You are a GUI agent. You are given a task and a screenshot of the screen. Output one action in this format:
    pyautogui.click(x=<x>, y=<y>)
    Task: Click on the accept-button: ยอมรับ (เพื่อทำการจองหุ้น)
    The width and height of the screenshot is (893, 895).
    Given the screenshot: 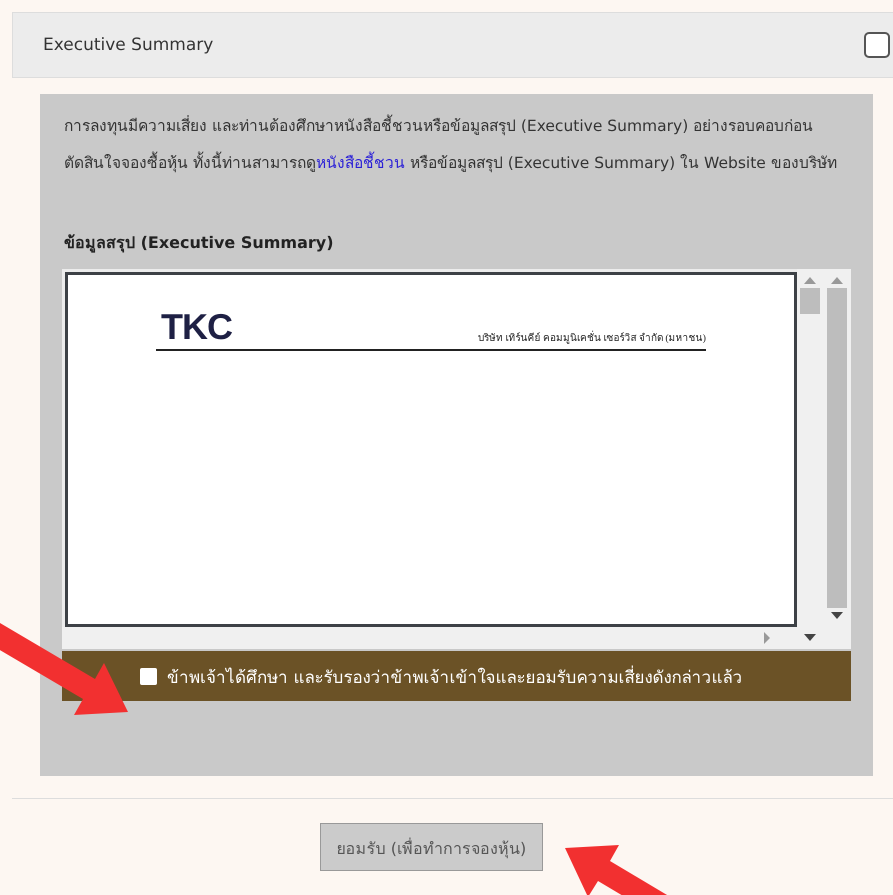 What is the action you would take?
    pyautogui.click(x=432, y=847)
    